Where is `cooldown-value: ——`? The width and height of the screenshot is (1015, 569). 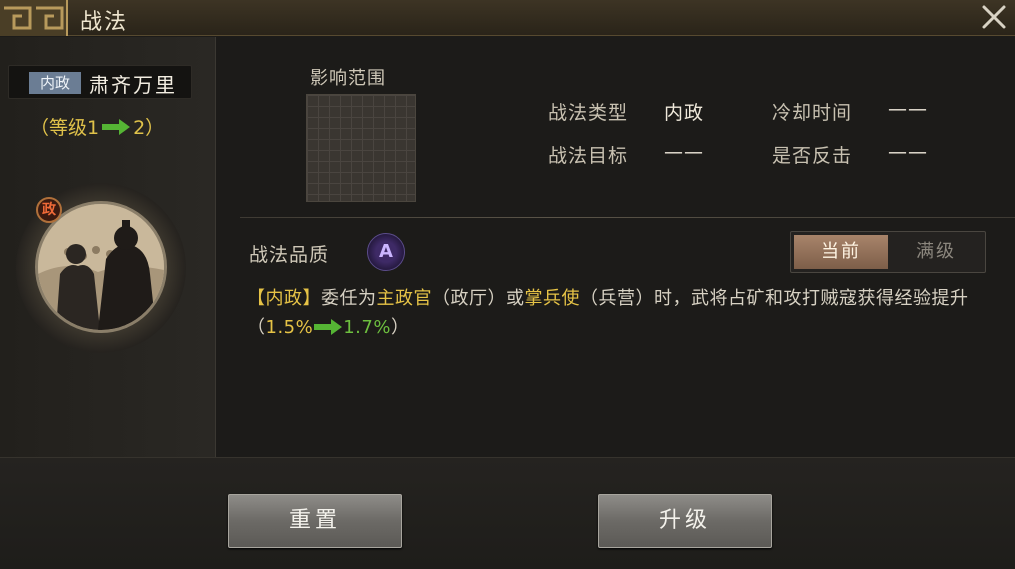 cooldown-value: —— is located at coordinates (908, 109).